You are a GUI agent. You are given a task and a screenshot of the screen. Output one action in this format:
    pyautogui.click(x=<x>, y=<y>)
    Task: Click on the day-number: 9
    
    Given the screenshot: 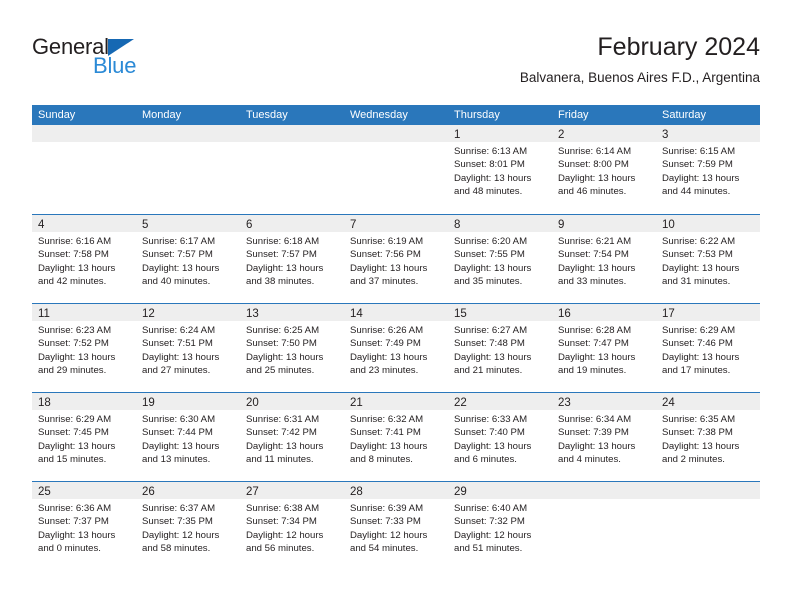 What is the action you would take?
    pyautogui.click(x=561, y=225)
    